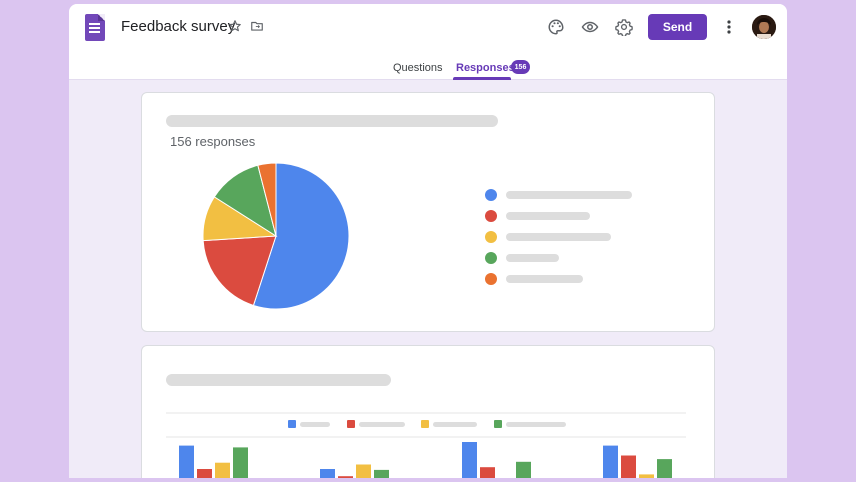 The height and width of the screenshot is (482, 856). I want to click on more-vert-icon, so click(729, 27).